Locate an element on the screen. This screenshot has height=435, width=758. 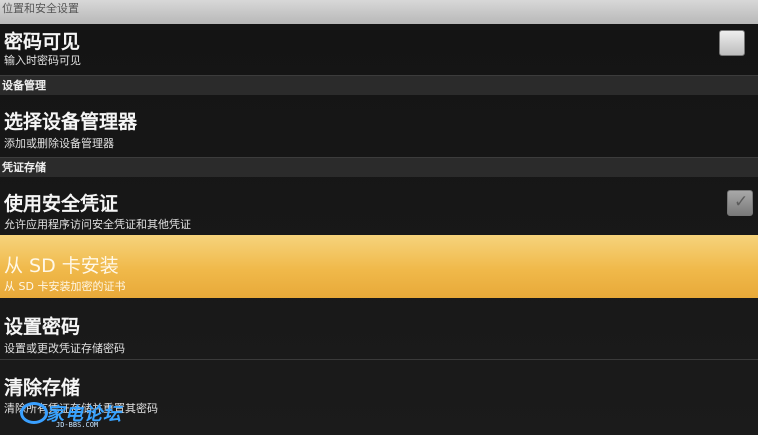
set-password-row: 设置密码 设置或更改凭证存储密码 is located at coordinates (379, 329).